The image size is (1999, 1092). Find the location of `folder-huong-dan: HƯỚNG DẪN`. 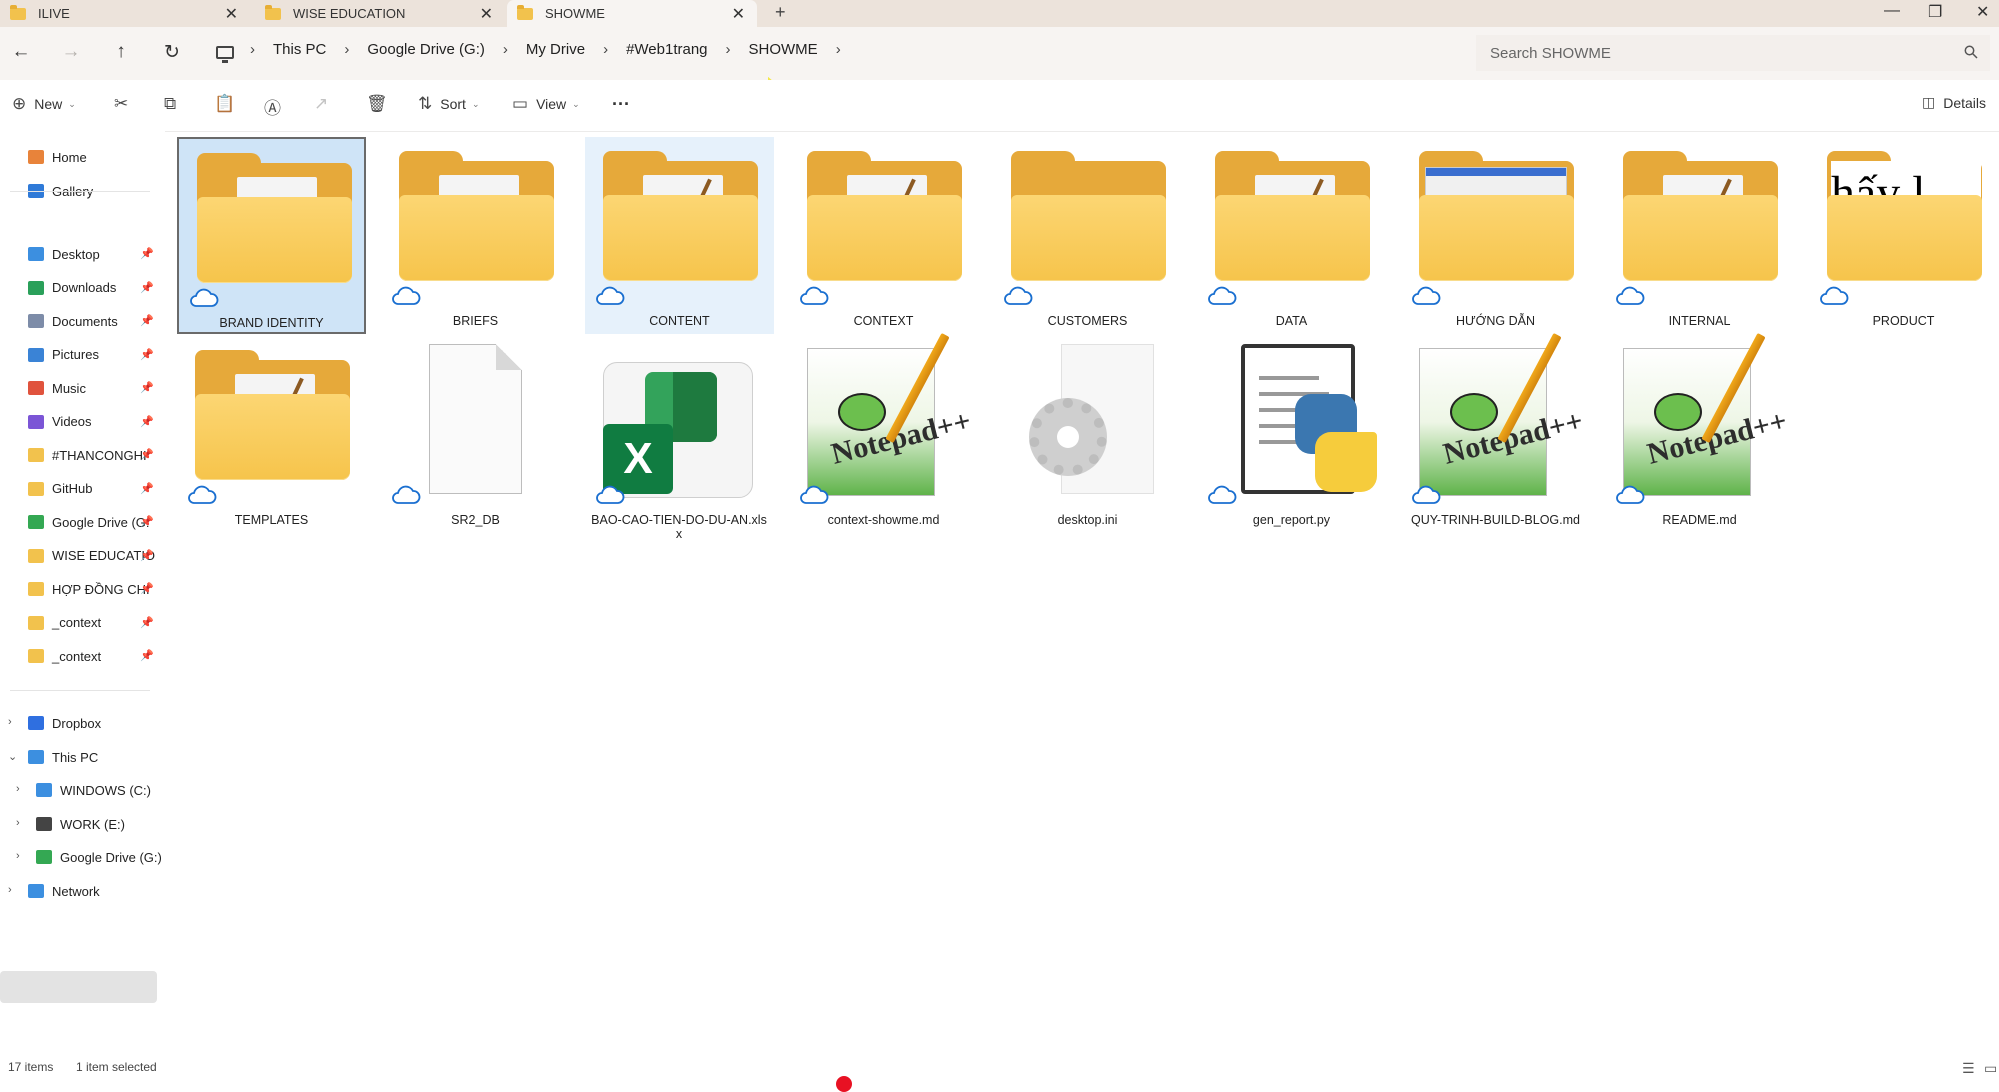

folder-huong-dan: HƯỚNG DẪN is located at coordinates (1495, 235).